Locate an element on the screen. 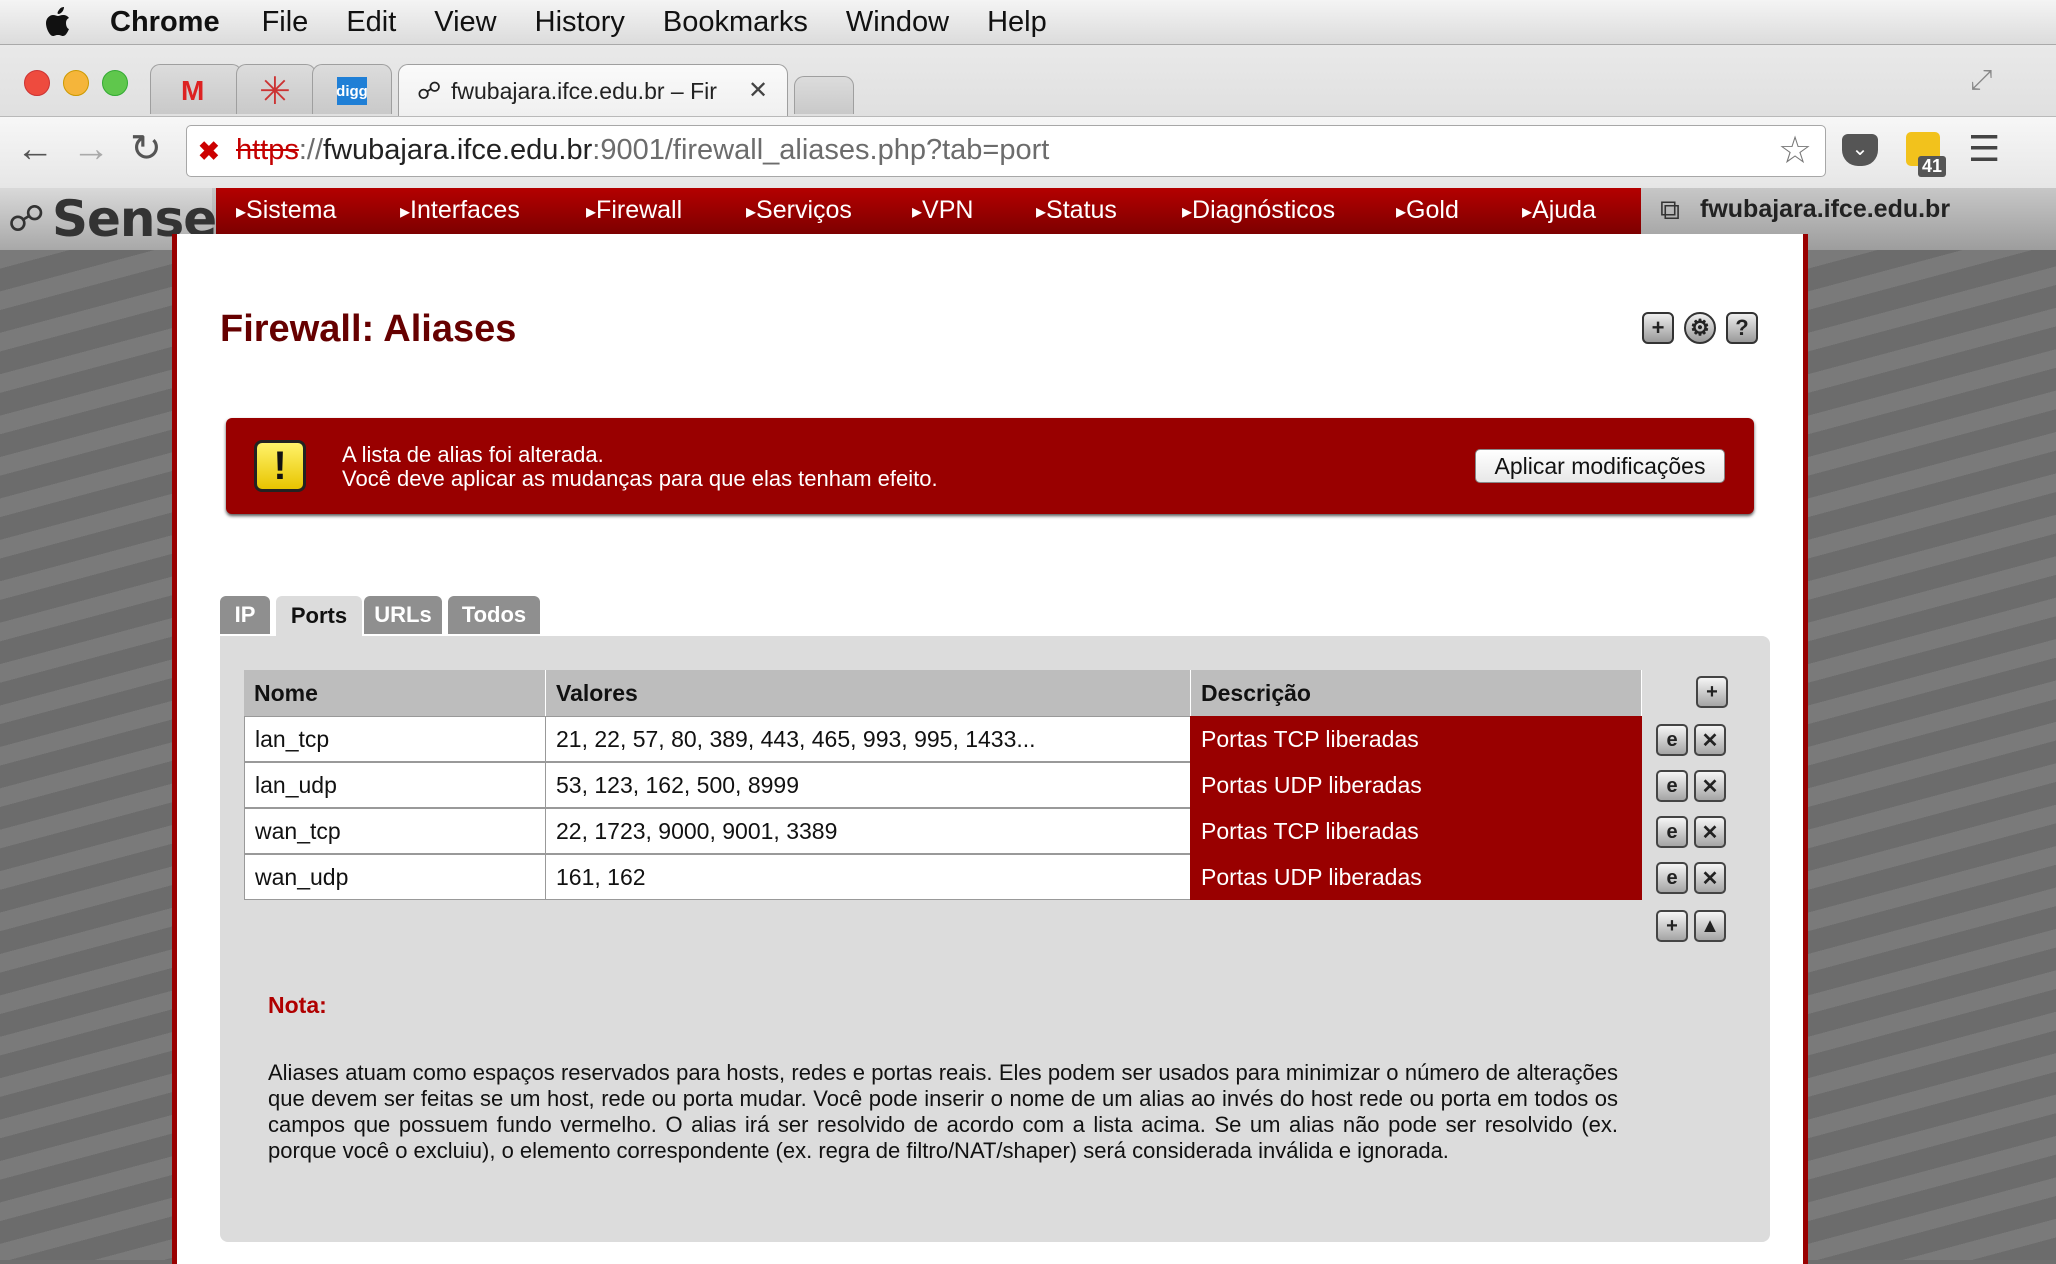 Image resolution: width=2056 pixels, height=1264 pixels. zoom-window-button is located at coordinates (115, 83).